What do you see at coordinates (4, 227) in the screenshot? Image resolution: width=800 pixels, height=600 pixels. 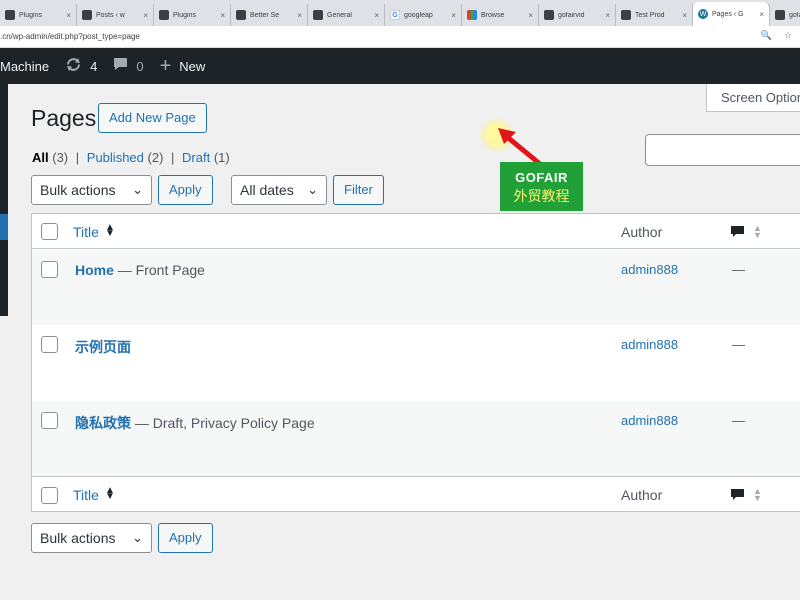 I see `active-menu-indicator` at bounding box center [4, 227].